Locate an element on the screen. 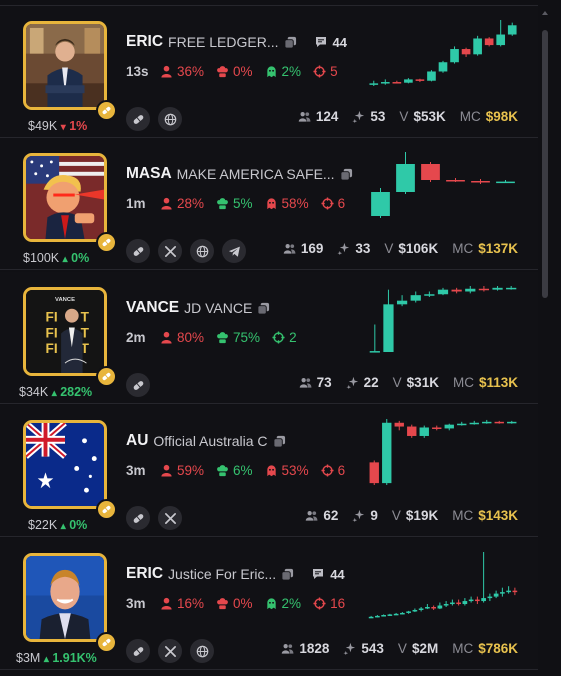  avatar-market-cap-value: $22K is located at coordinates (43, 525).